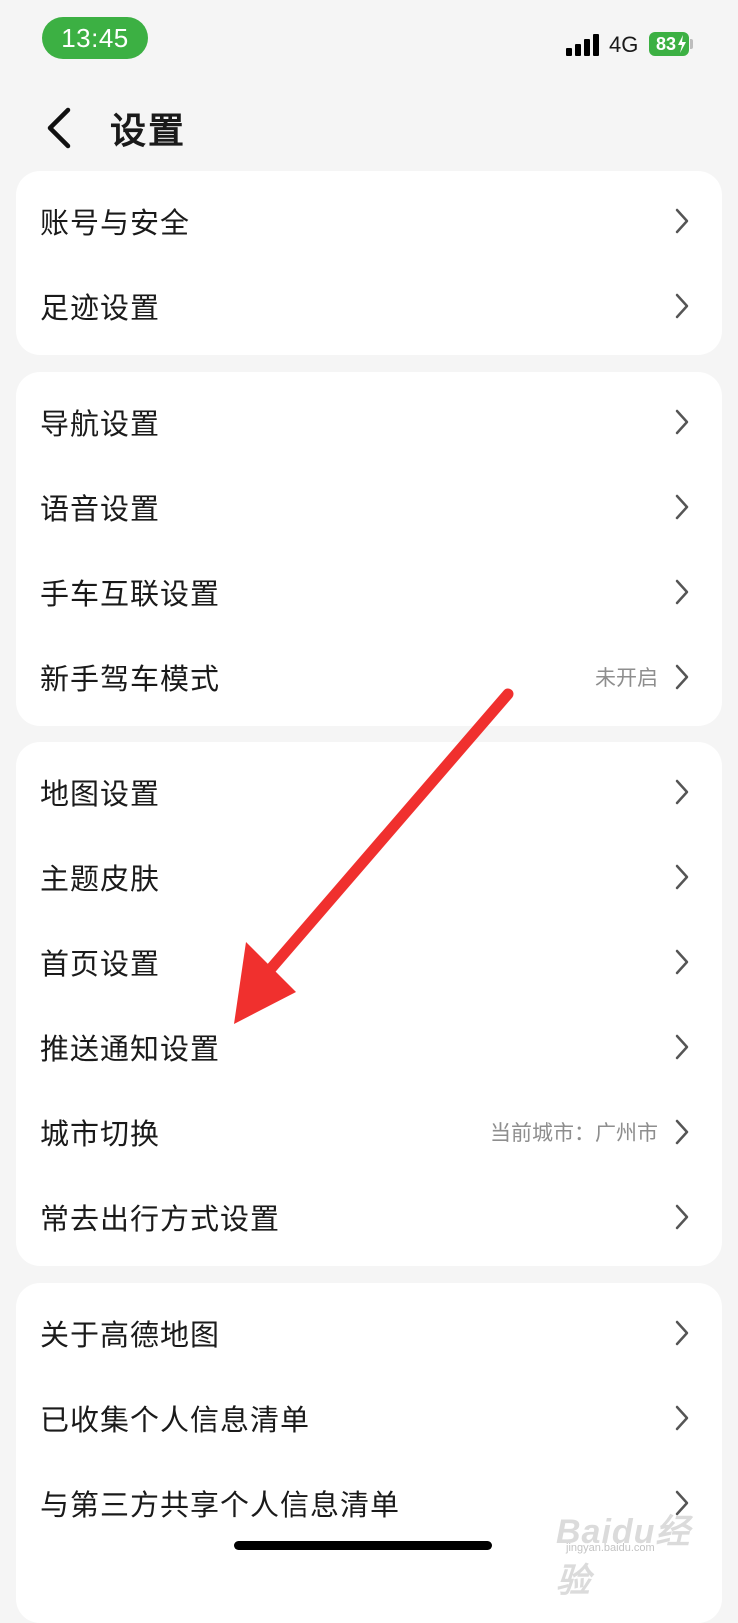  What do you see at coordinates (60, 128) in the screenshot?
I see `chevron-left-icon` at bounding box center [60, 128].